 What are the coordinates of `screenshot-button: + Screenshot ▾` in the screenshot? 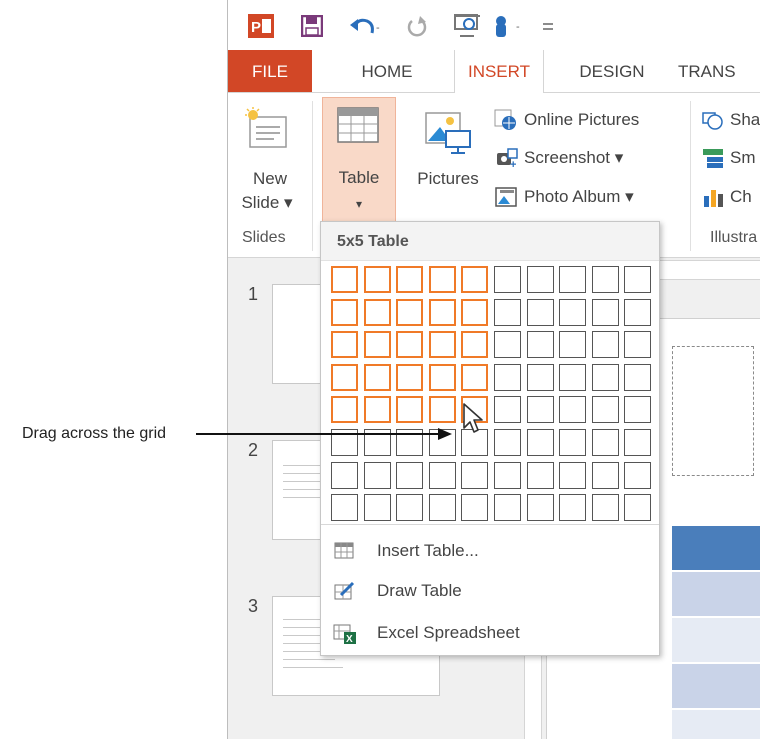 It's located at (558, 158).